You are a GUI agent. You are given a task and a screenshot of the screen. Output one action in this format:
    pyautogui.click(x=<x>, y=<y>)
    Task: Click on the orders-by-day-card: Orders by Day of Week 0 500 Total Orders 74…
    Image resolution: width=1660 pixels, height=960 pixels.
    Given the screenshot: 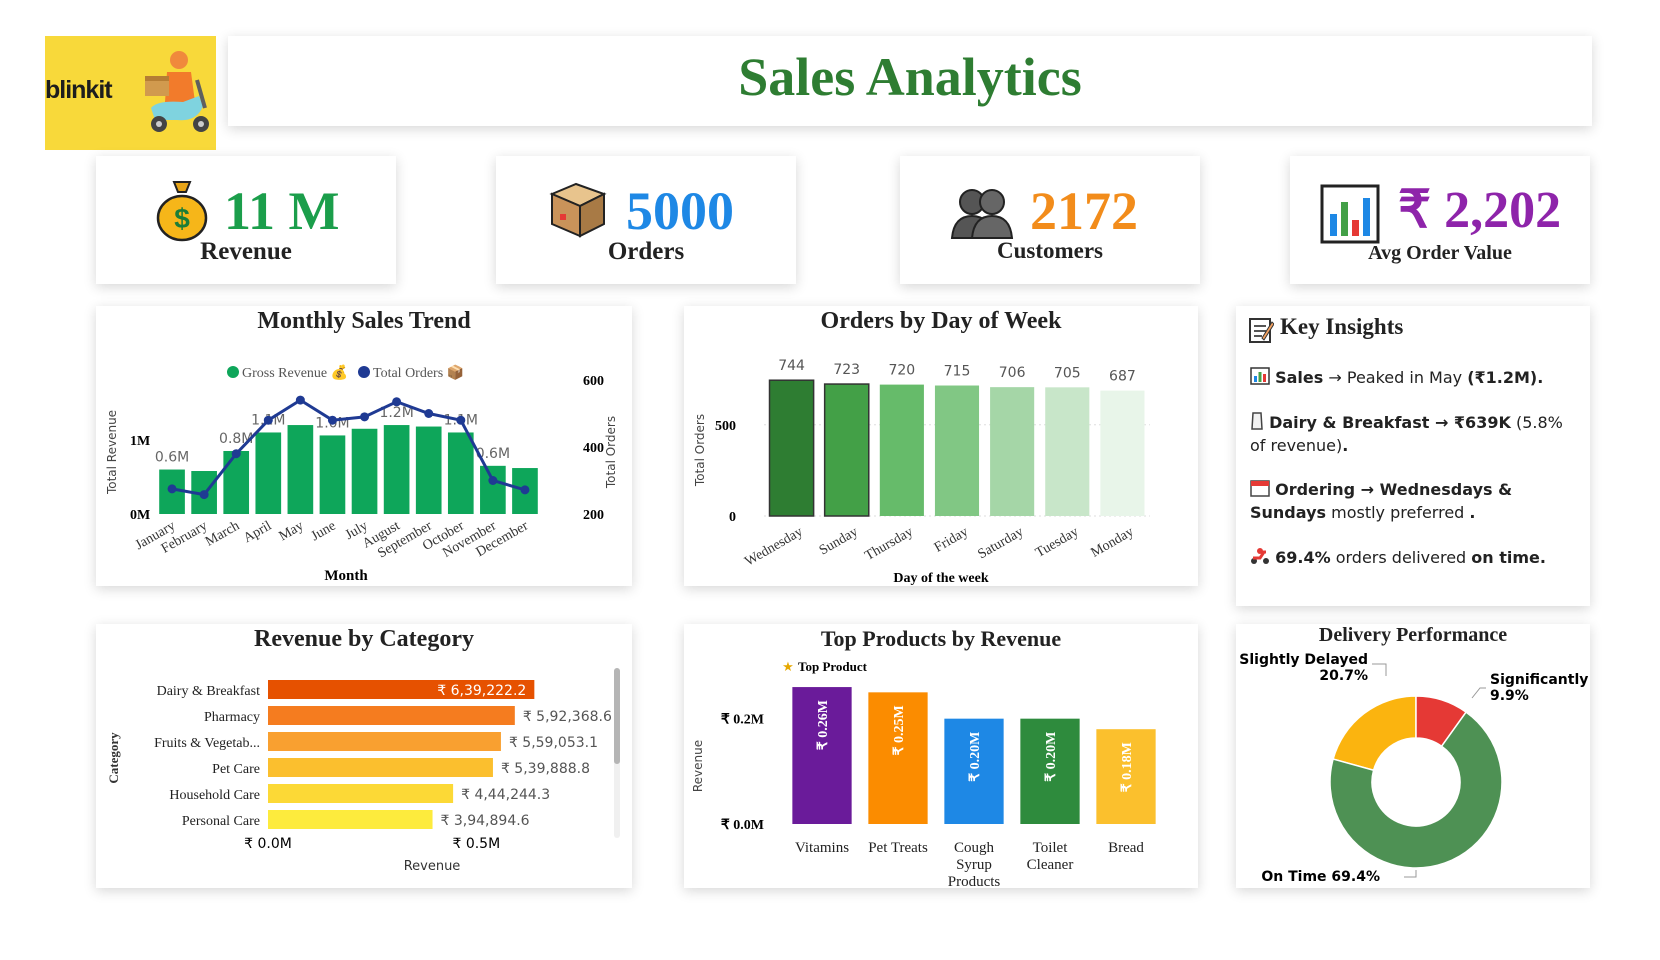 What is the action you would take?
    pyautogui.click(x=941, y=446)
    